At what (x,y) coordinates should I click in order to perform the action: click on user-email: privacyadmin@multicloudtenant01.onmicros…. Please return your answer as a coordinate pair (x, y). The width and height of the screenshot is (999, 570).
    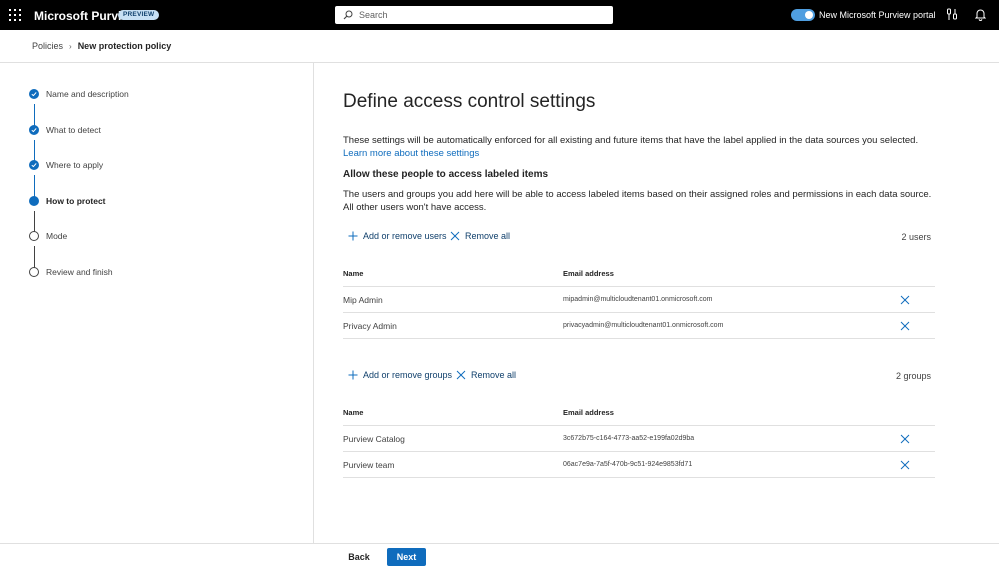
    Looking at the image, I should click on (643, 325).